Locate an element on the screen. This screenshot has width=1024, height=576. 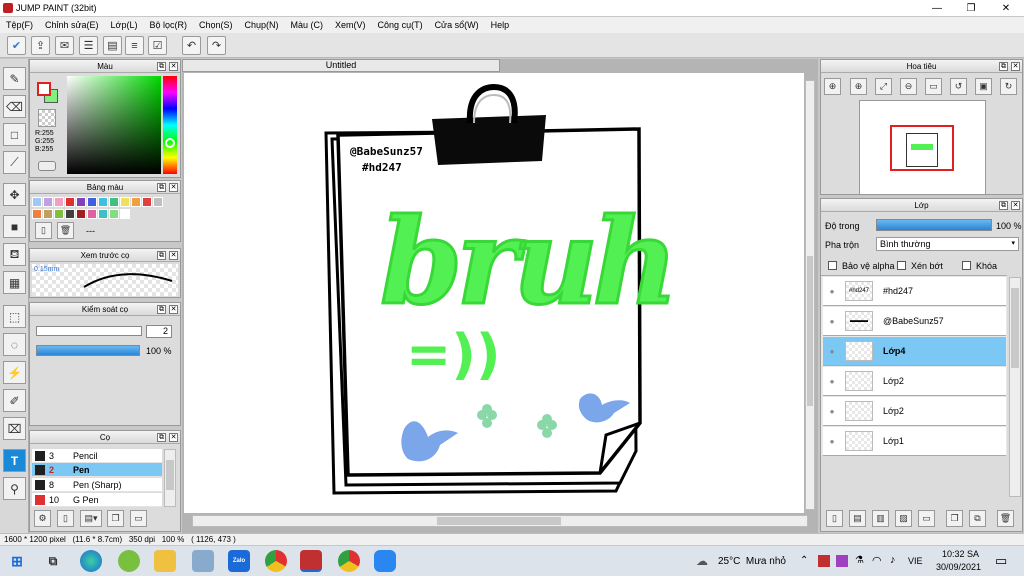
new-palette-icon: ▯ is located at coordinates (43, 230).